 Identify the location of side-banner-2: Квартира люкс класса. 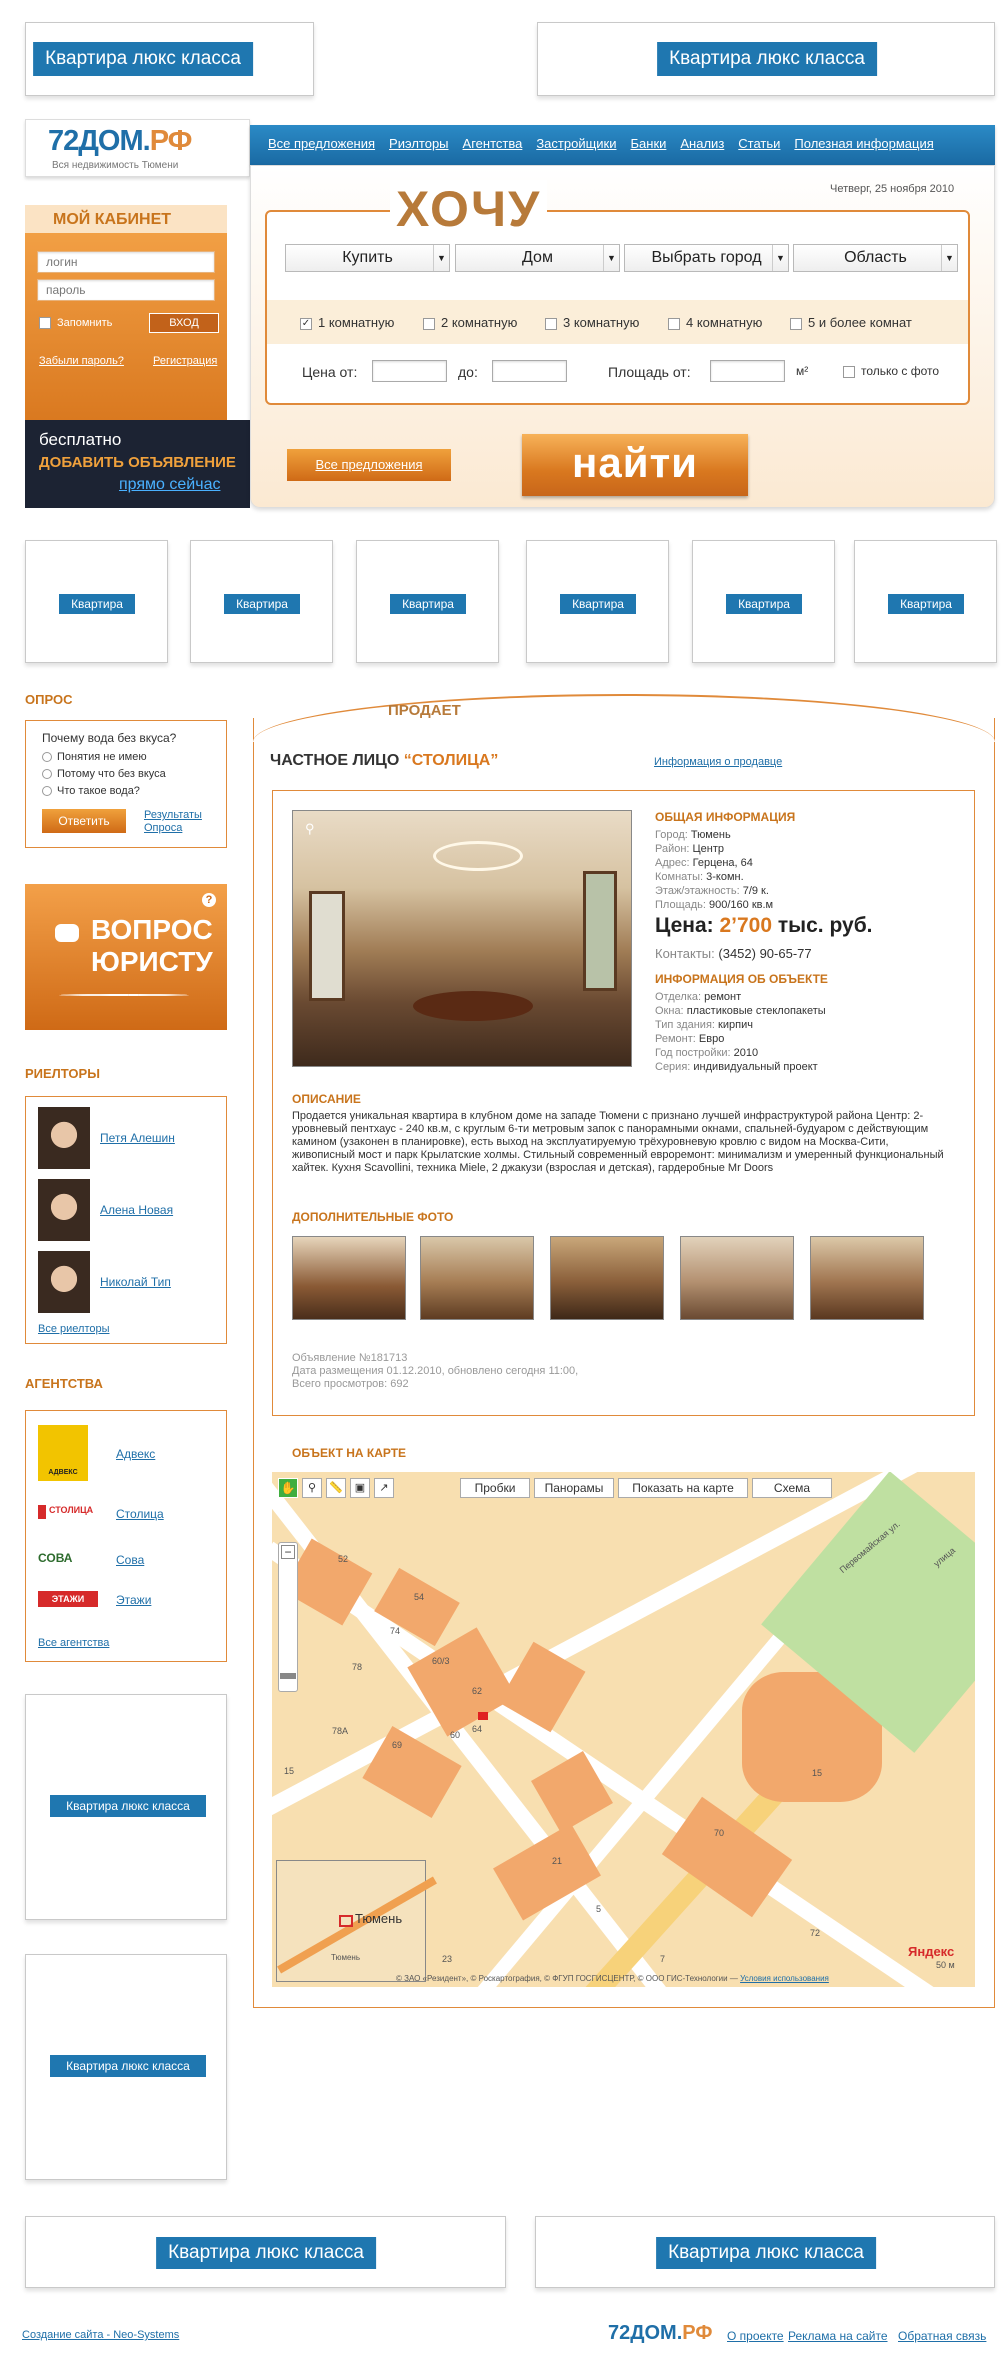
(126, 2067).